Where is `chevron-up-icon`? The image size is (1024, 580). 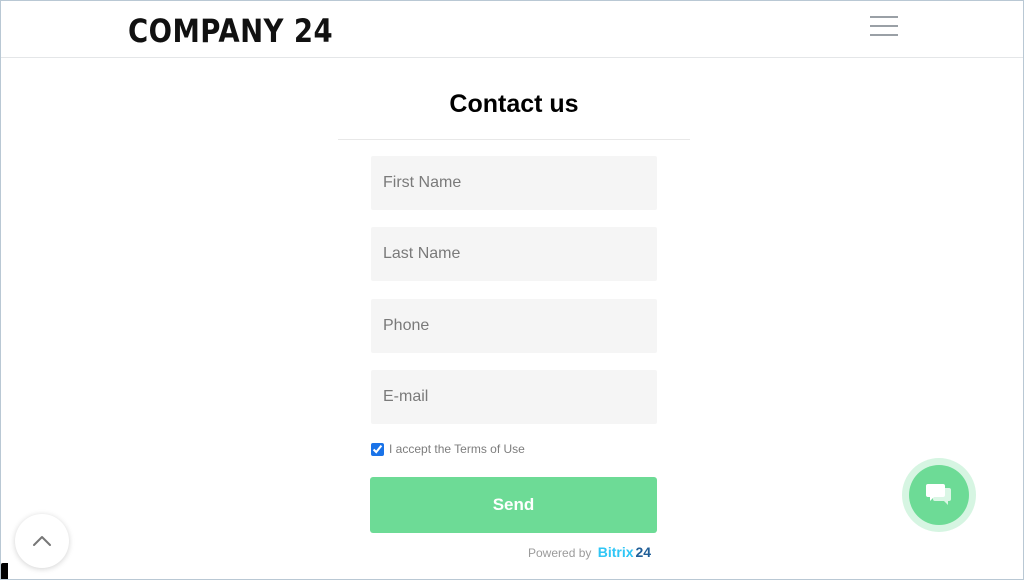 chevron-up-icon is located at coordinates (42, 541).